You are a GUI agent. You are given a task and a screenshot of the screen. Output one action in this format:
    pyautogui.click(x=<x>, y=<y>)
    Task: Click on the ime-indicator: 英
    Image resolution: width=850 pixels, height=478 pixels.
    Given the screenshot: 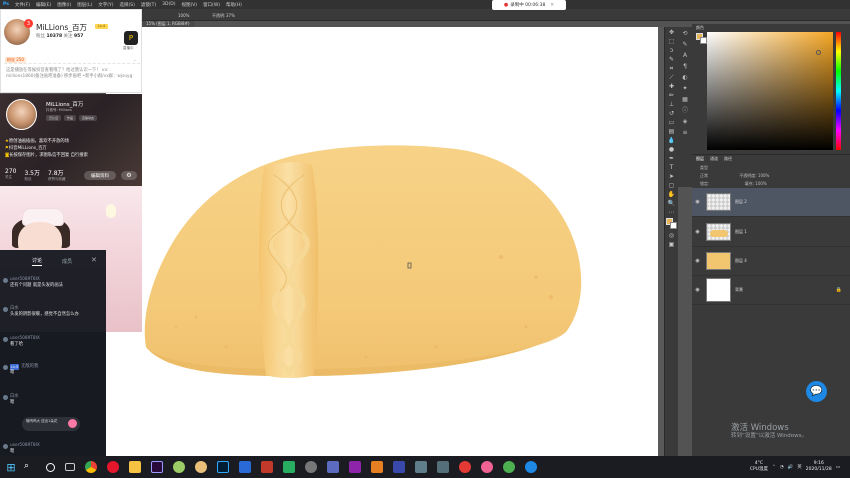 What is the action you would take?
    pyautogui.click(x=799, y=467)
    